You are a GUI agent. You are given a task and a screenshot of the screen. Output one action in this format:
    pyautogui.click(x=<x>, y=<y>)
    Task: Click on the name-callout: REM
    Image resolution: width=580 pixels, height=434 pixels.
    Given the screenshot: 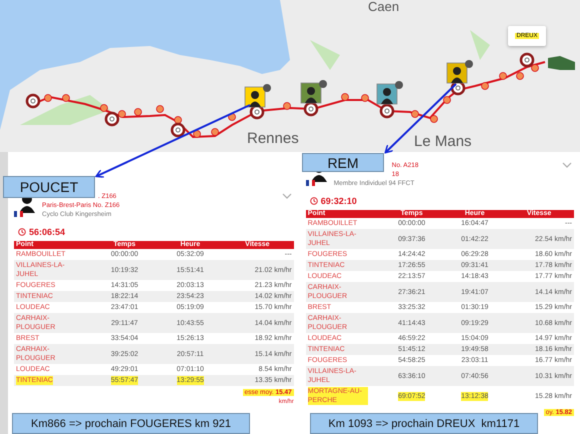 What is the action you would take?
    pyautogui.click(x=343, y=162)
    